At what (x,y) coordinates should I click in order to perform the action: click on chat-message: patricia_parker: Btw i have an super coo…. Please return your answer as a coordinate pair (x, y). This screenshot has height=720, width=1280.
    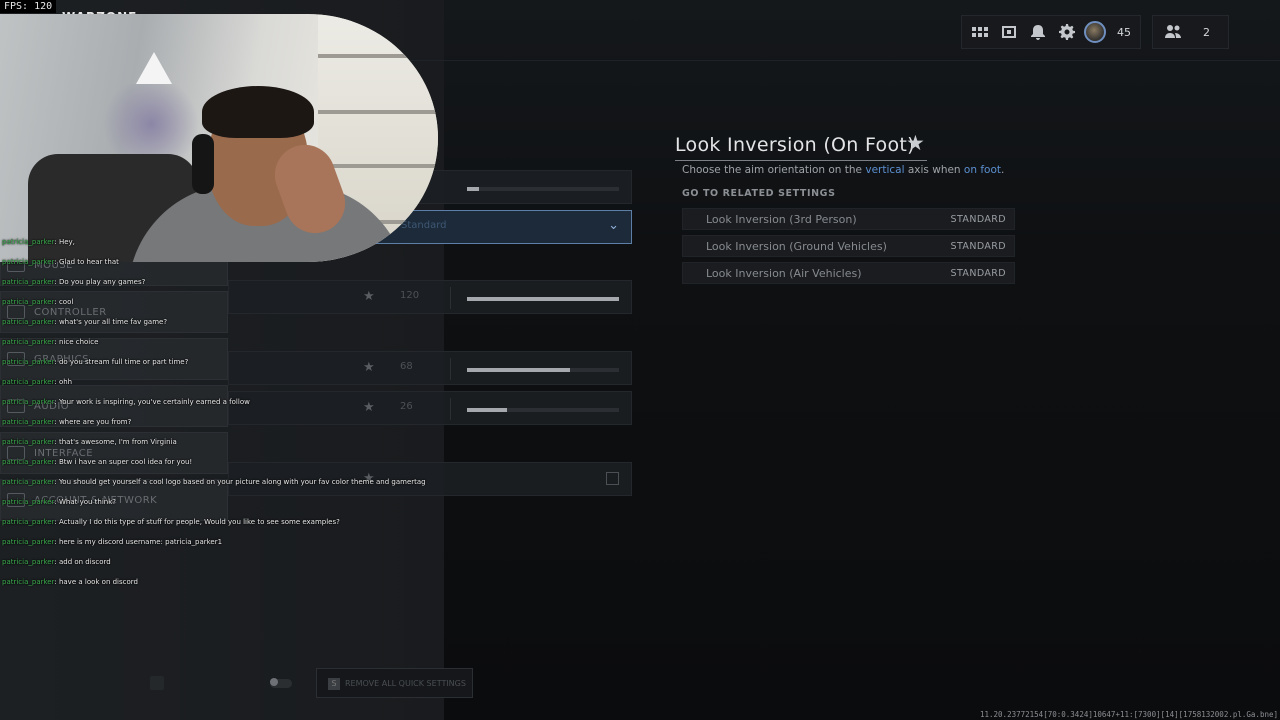
    Looking at the image, I should click on (97, 462).